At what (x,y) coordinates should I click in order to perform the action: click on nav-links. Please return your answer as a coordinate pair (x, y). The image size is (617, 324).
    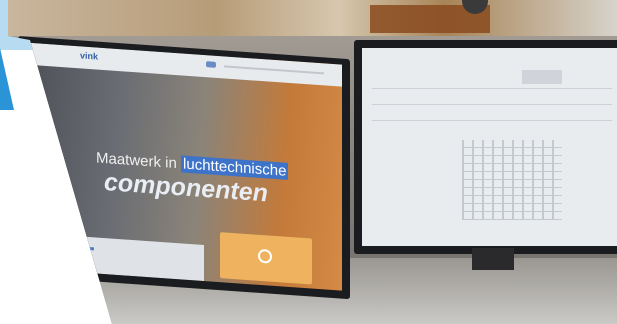
    Looking at the image, I should click on (274, 70).